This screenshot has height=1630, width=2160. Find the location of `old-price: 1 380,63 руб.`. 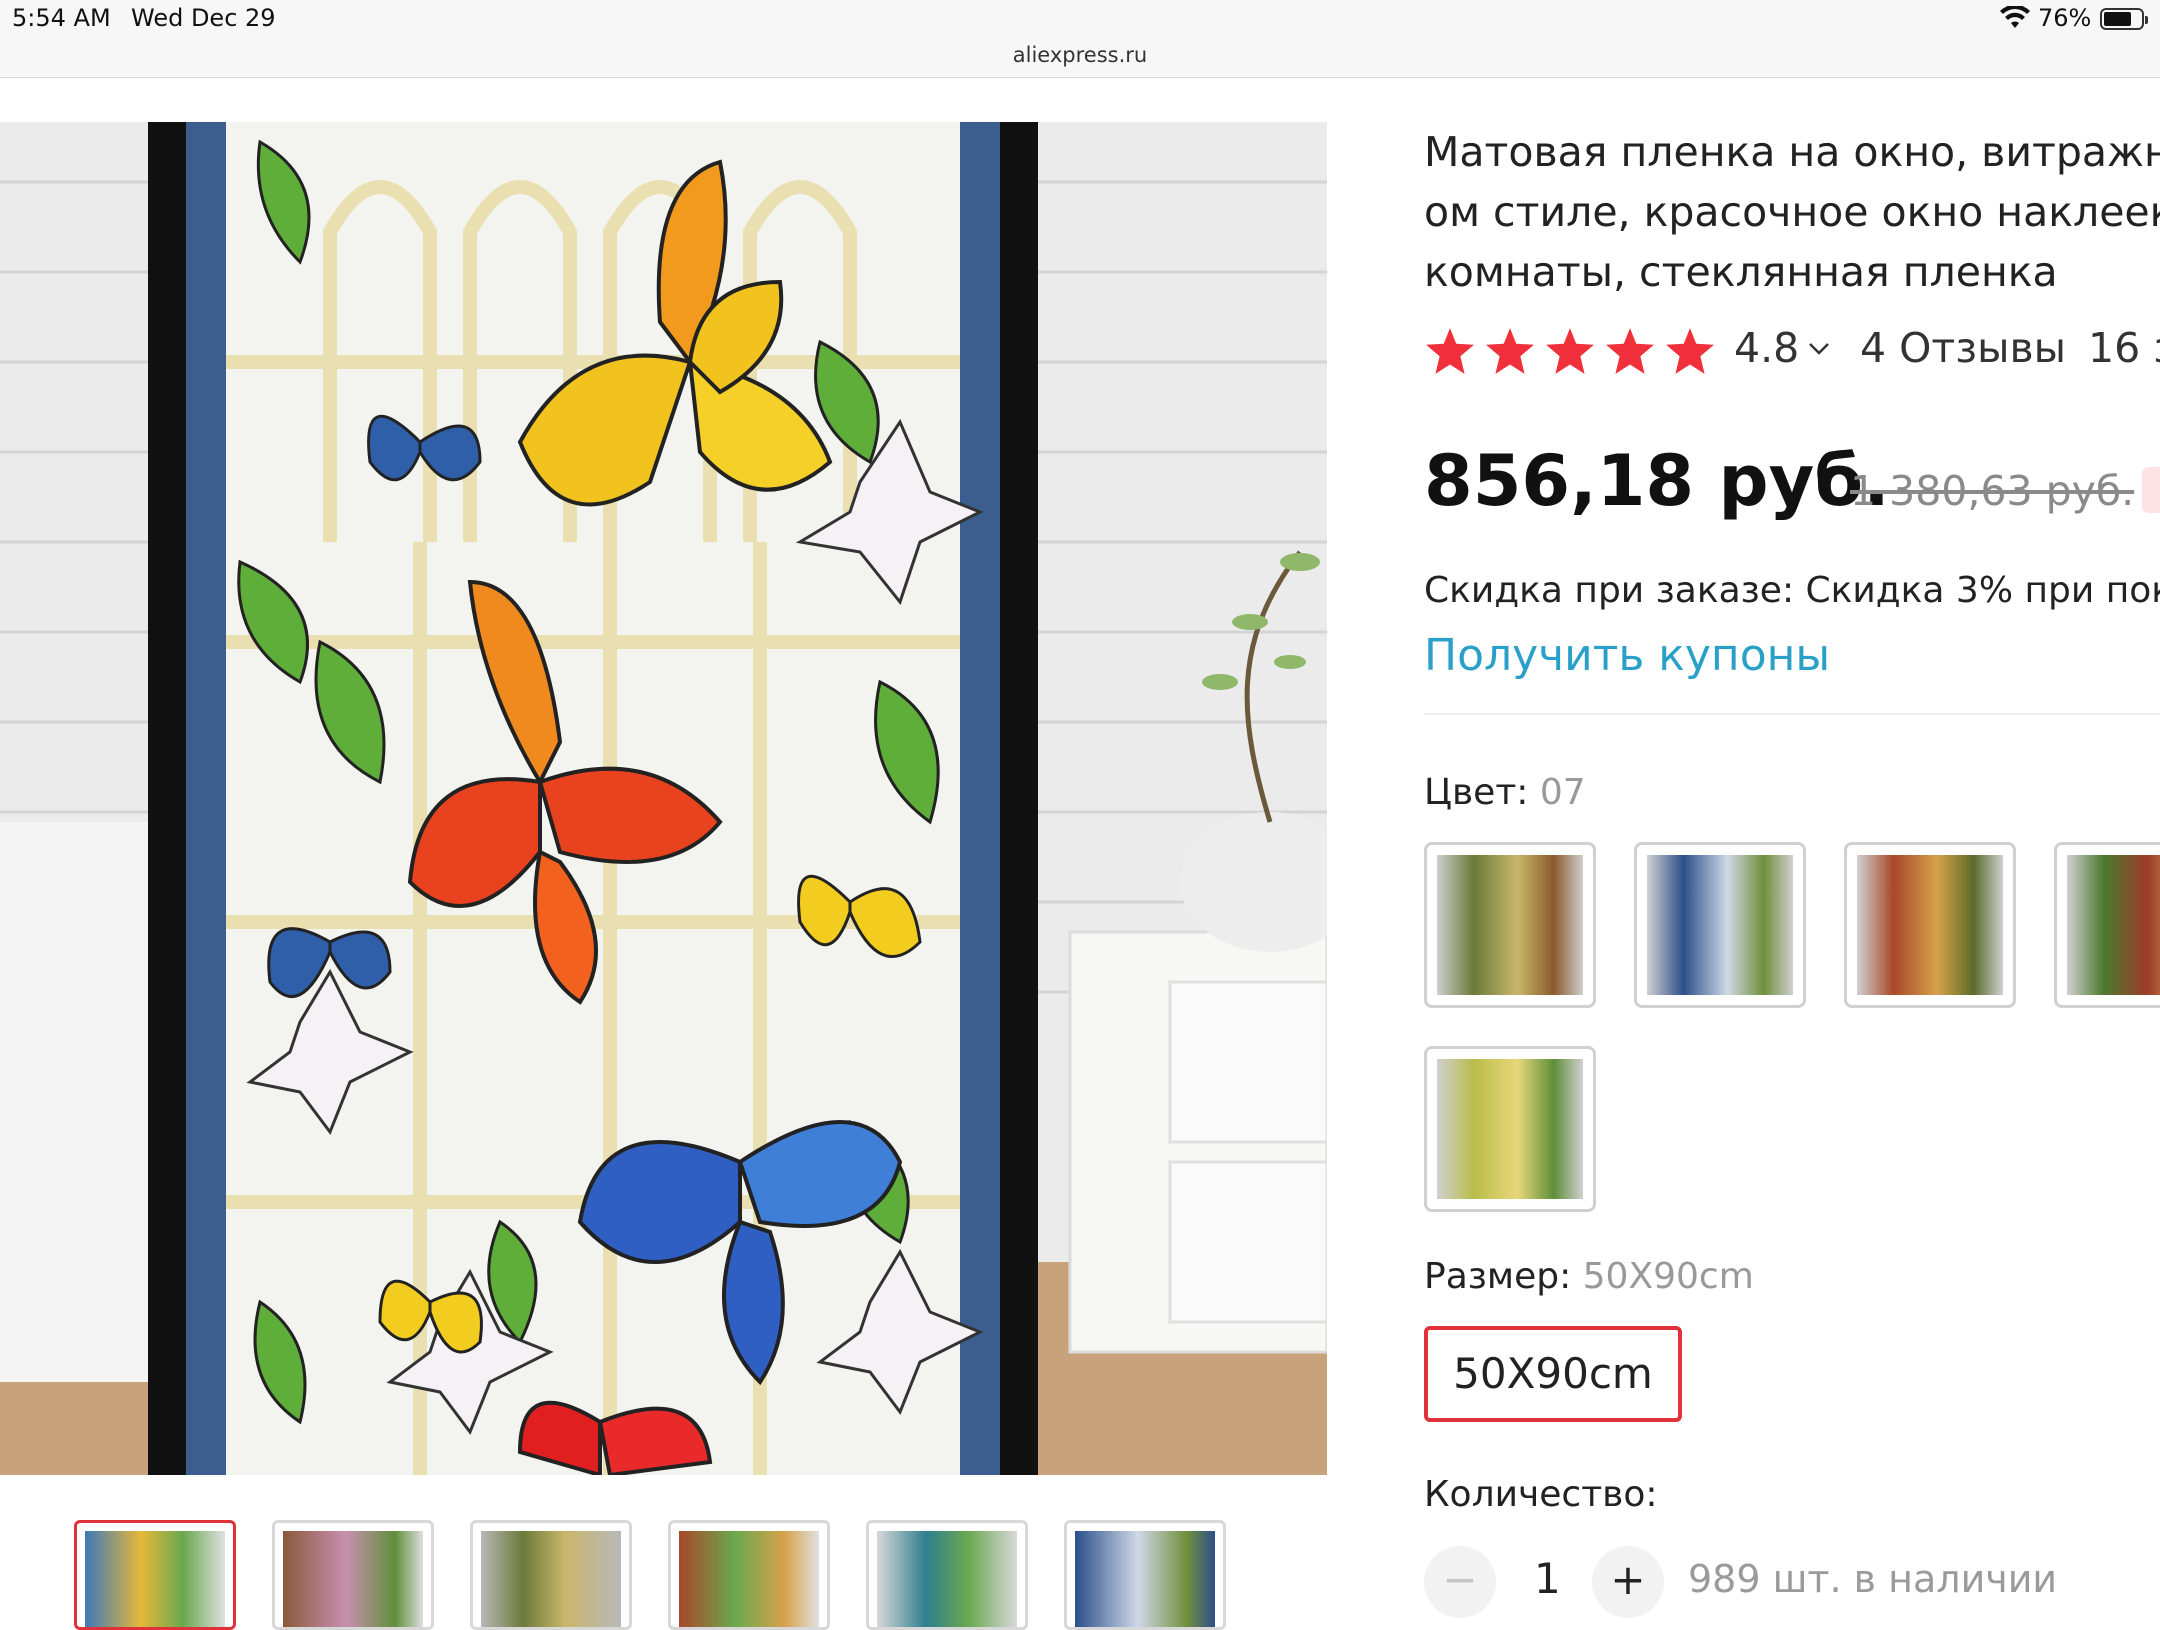

old-price: 1 380,63 руб. is located at coordinates (1992, 491).